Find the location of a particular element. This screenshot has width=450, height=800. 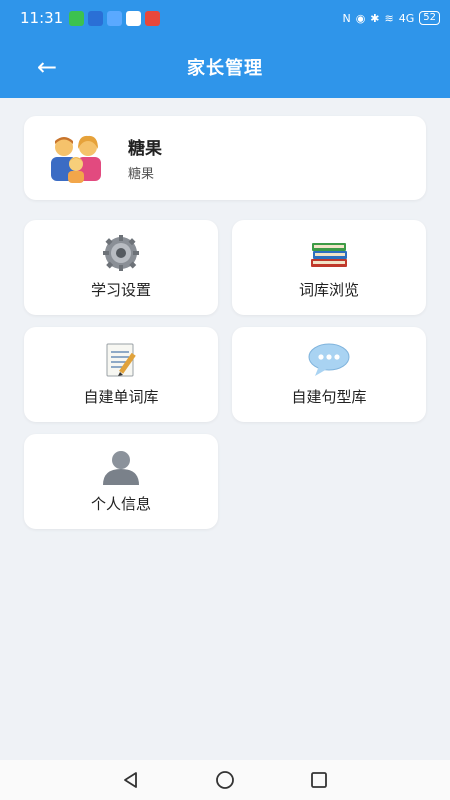

learning-settings-button: 学习设置 is located at coordinates (121, 267).